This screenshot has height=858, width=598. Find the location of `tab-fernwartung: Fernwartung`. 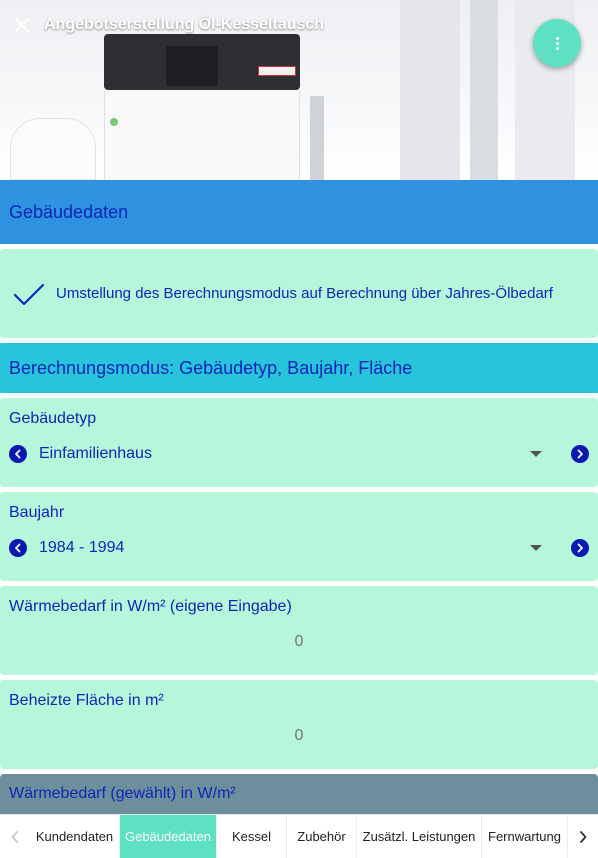

tab-fernwartung: Fernwartung is located at coordinates (525, 836).